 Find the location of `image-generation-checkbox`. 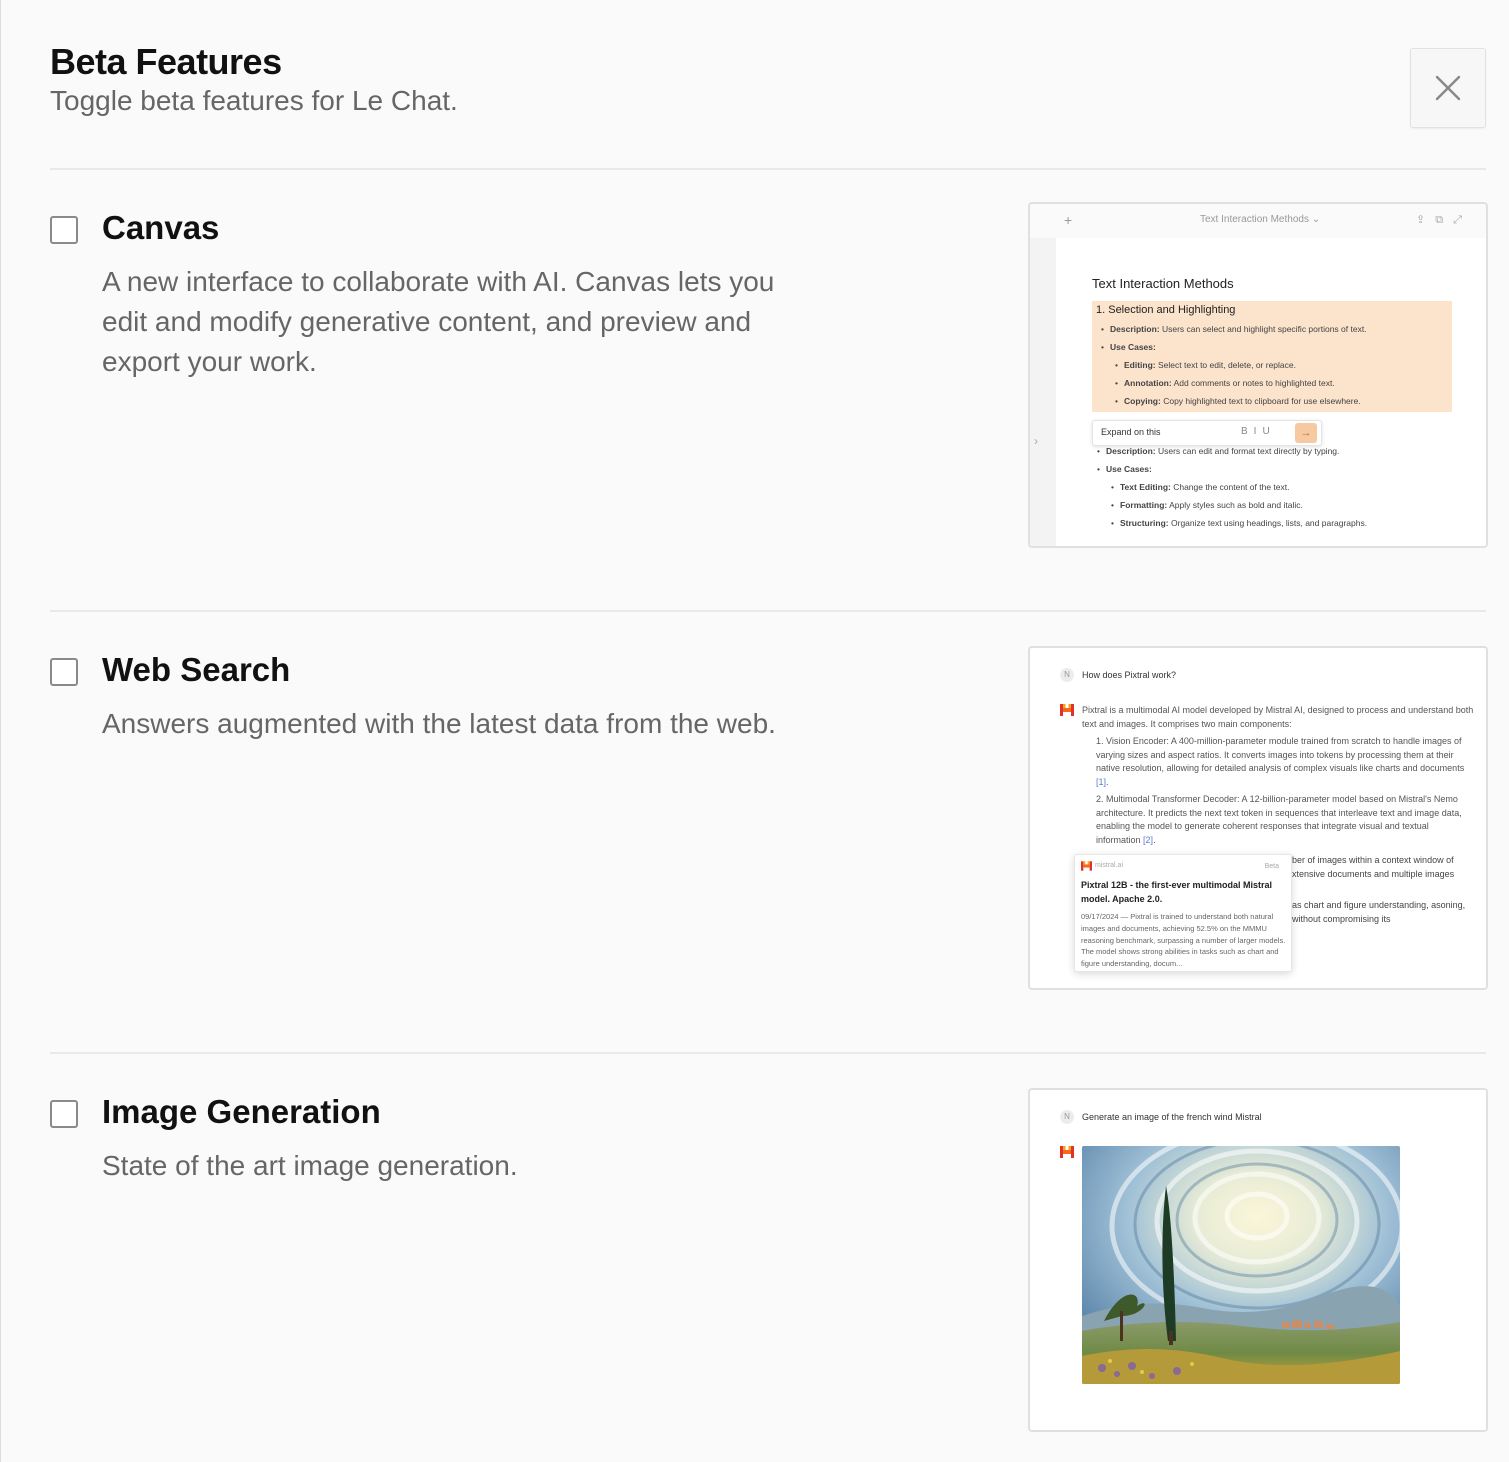

image-generation-checkbox is located at coordinates (64, 1114).